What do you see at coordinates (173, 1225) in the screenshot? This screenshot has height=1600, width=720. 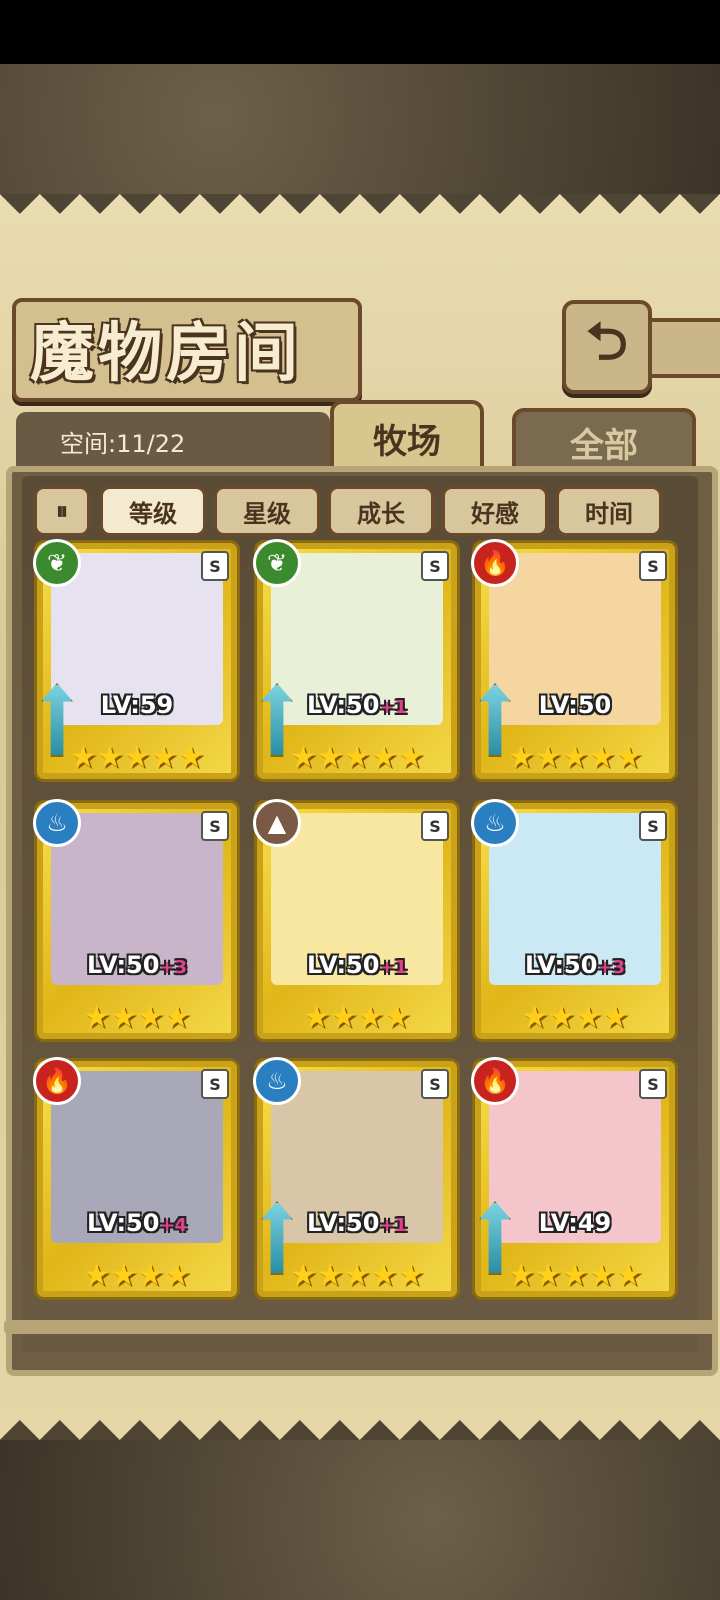 I see `level-bonus: +4` at bounding box center [173, 1225].